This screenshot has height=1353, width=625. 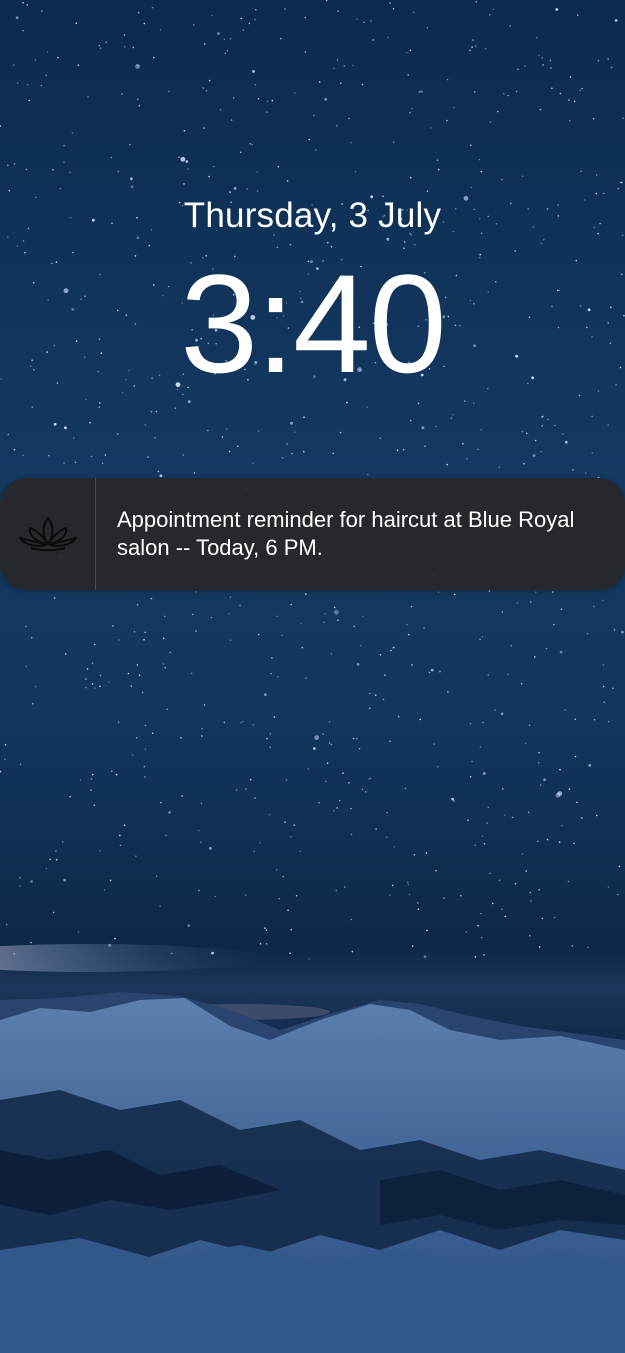 I want to click on lockscreen-date: Thursday, 3 July, so click(x=312, y=215).